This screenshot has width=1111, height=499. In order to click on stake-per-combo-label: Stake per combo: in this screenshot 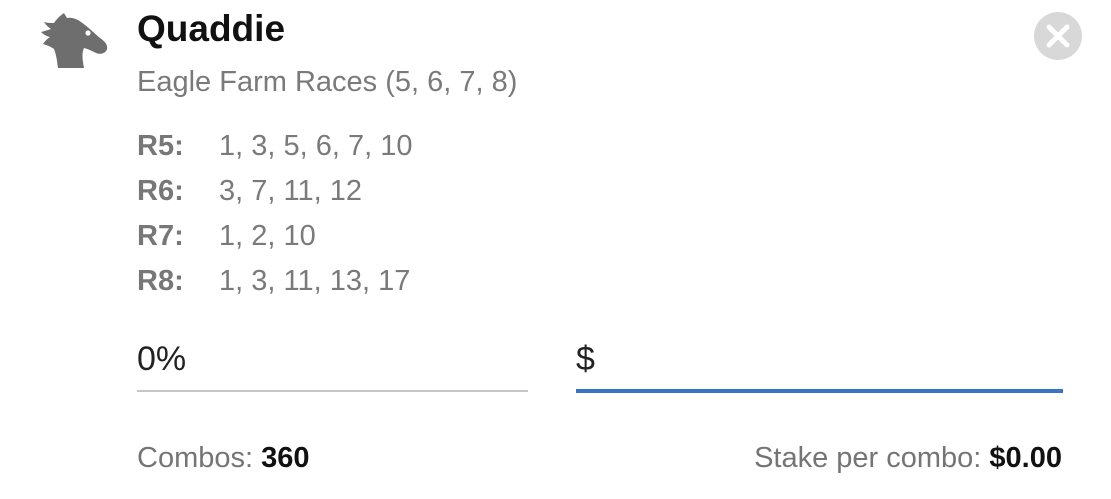, I will do `click(868, 458)`.